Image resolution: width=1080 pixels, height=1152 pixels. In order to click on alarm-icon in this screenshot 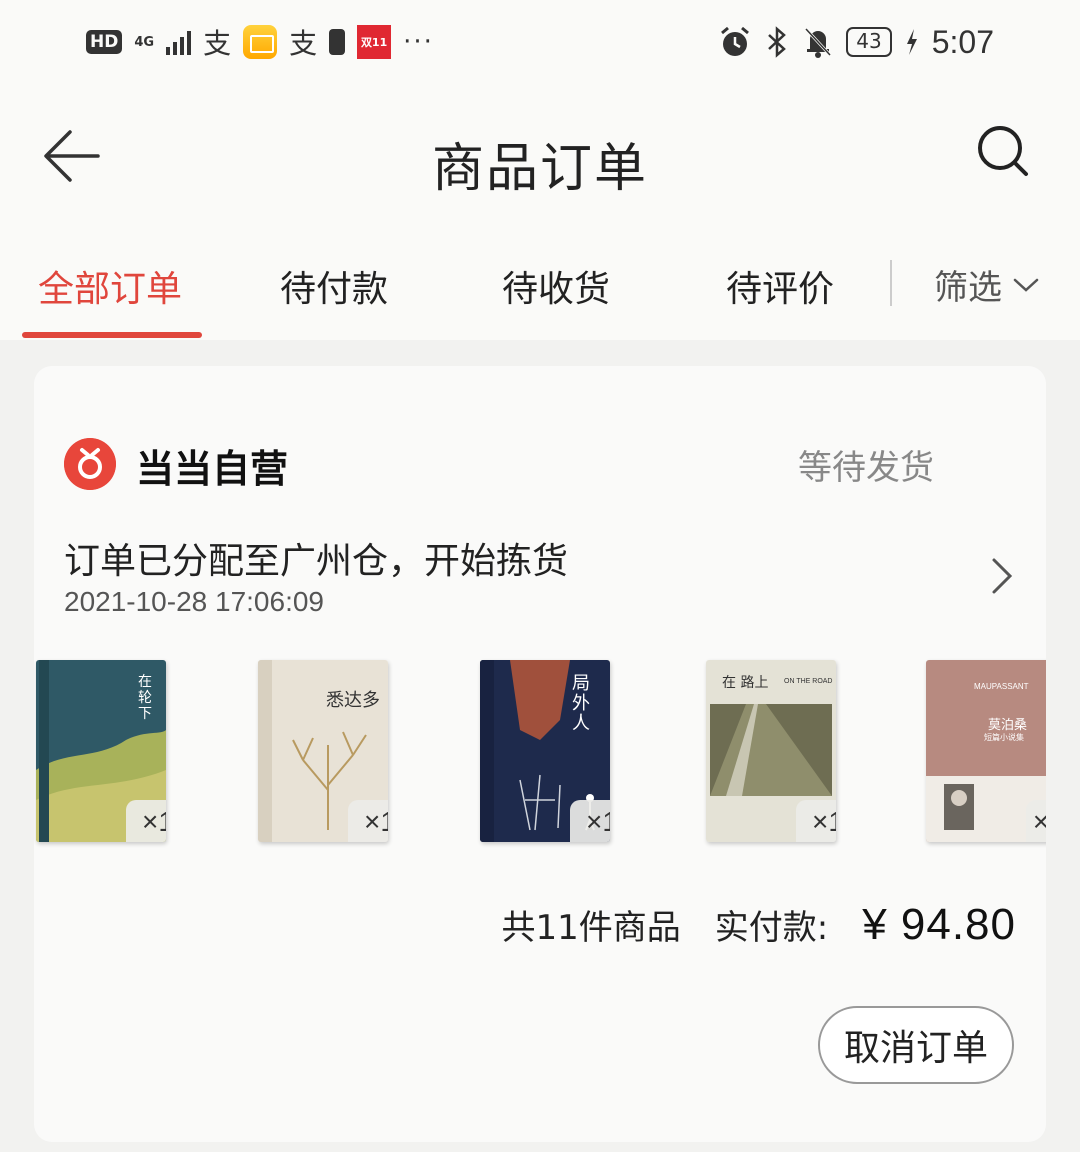, I will do `click(735, 41)`.